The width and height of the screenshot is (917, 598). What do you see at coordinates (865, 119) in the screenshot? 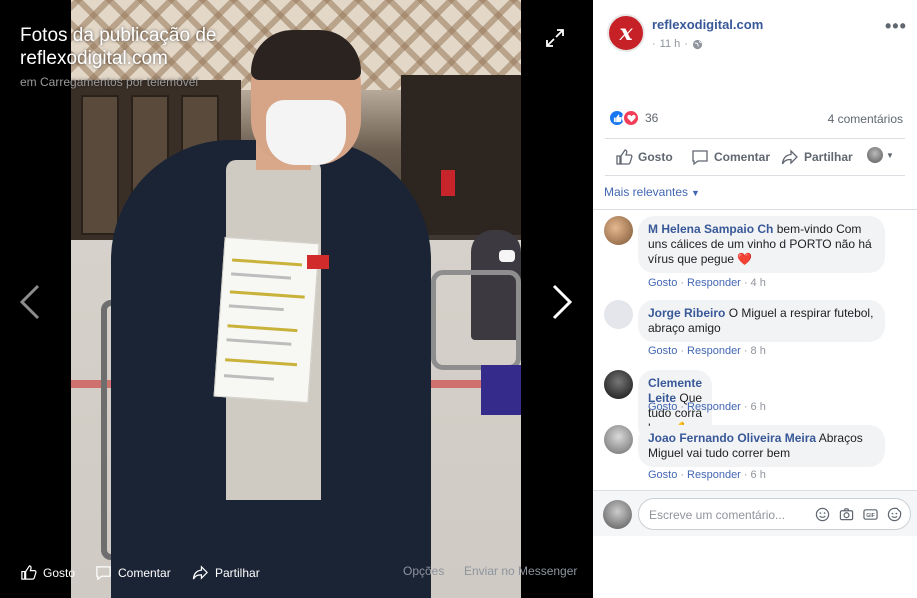
I see `comments-count-link: 4 comentários` at bounding box center [865, 119].